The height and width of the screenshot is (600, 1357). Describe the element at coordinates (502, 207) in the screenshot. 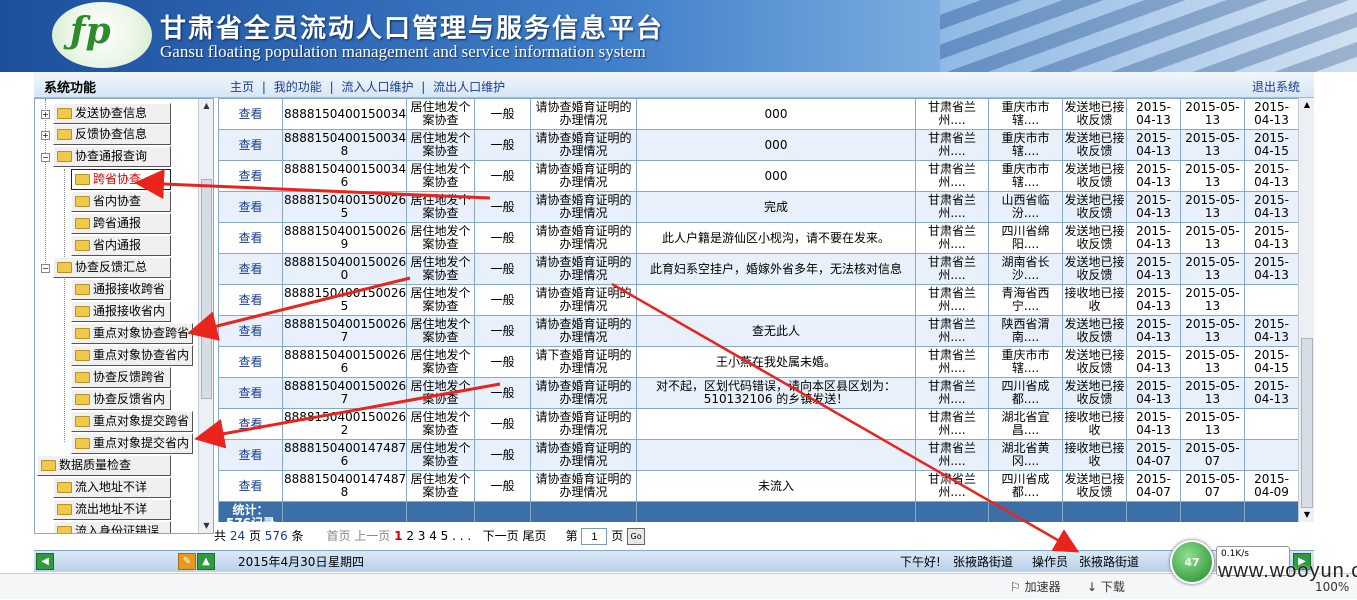

I see `urgency: 一般` at that location.